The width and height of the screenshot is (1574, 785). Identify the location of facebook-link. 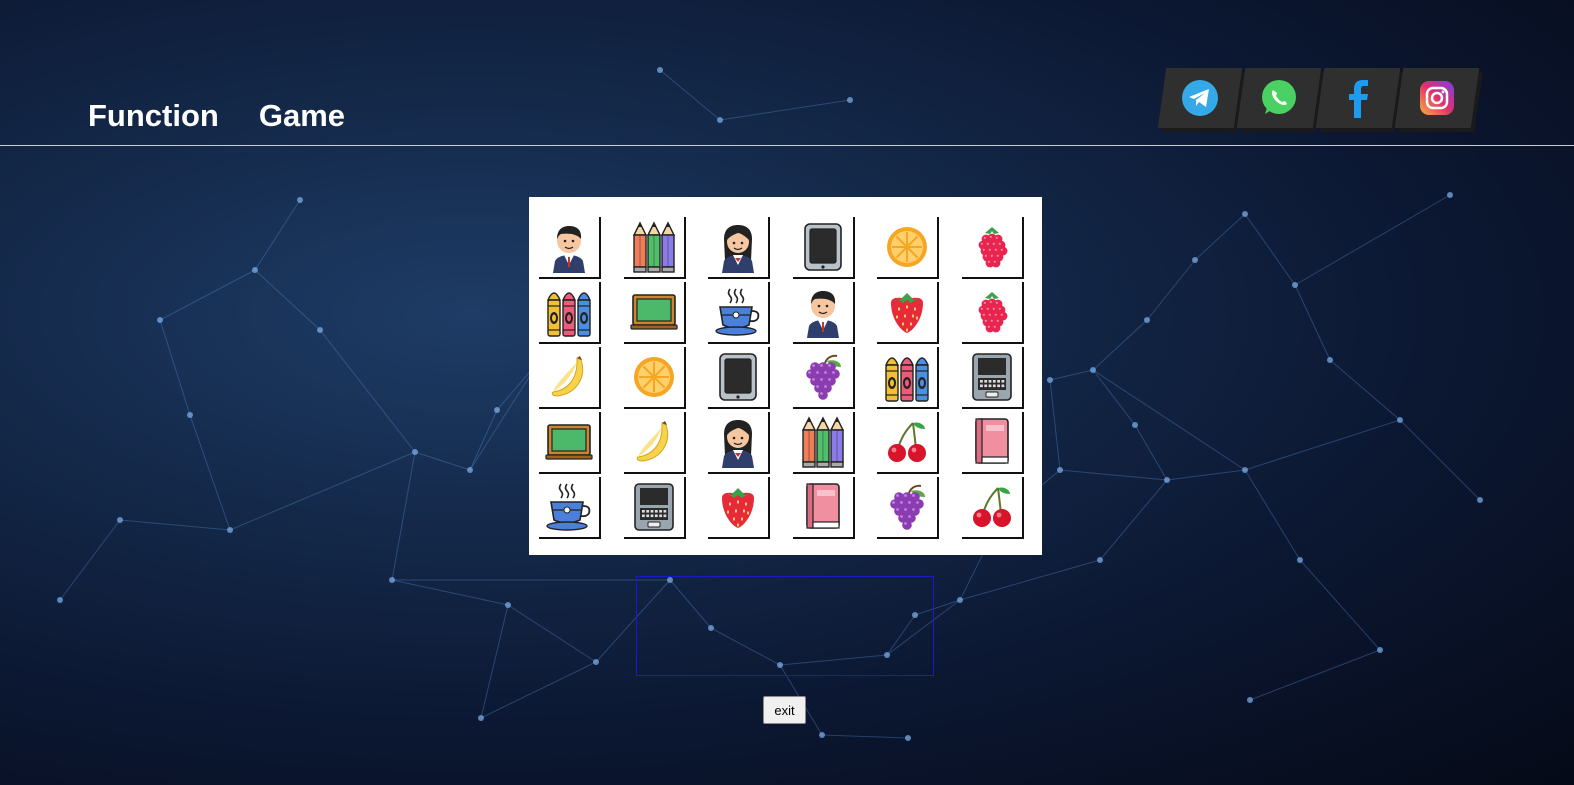
(1358, 98).